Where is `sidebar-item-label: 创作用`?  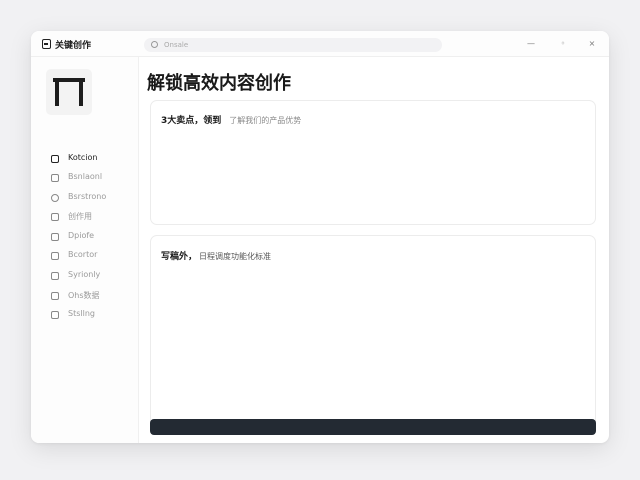
sidebar-item-label: 创作用 is located at coordinates (80, 216).